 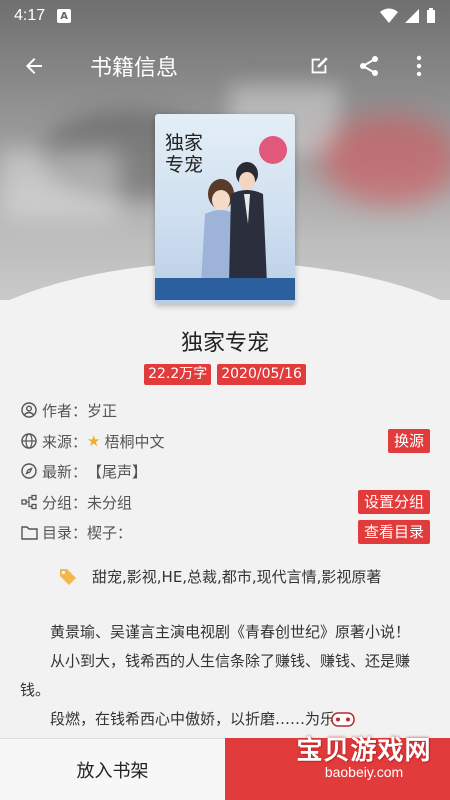 I want to click on toc-row: 目录： 楔子： 查看目录, so click(x=225, y=532).